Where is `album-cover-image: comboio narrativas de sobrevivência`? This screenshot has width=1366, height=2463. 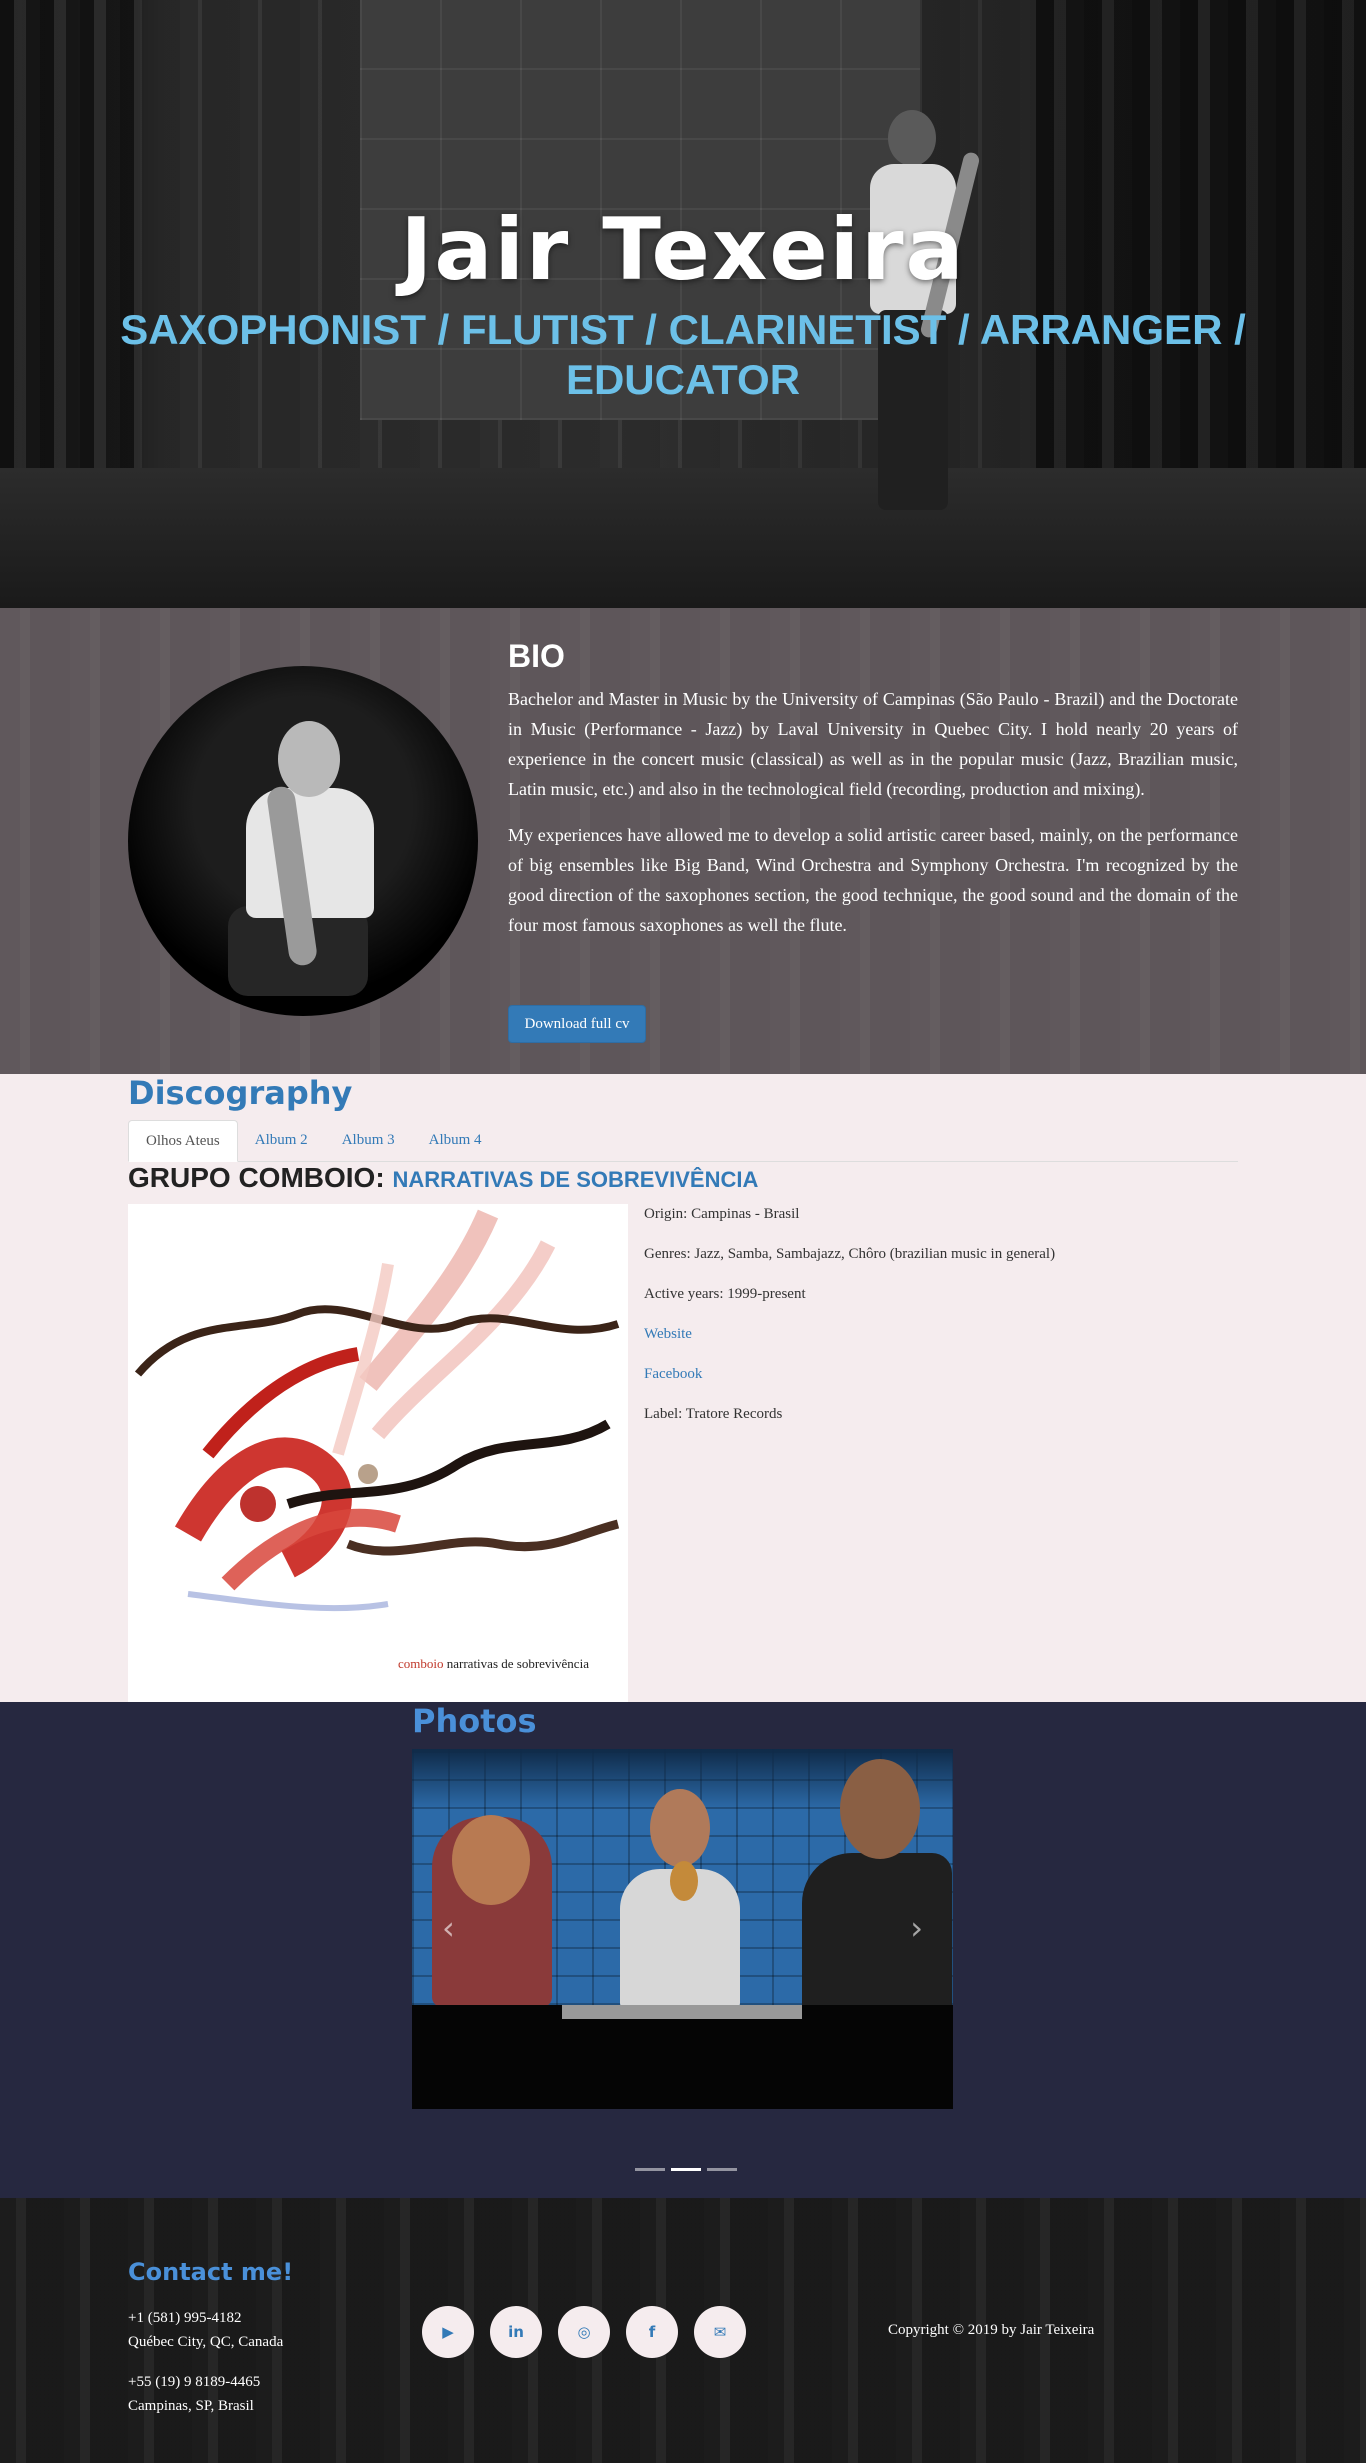
album-cover-image: comboio narrativas de sobrevivência is located at coordinates (378, 1453).